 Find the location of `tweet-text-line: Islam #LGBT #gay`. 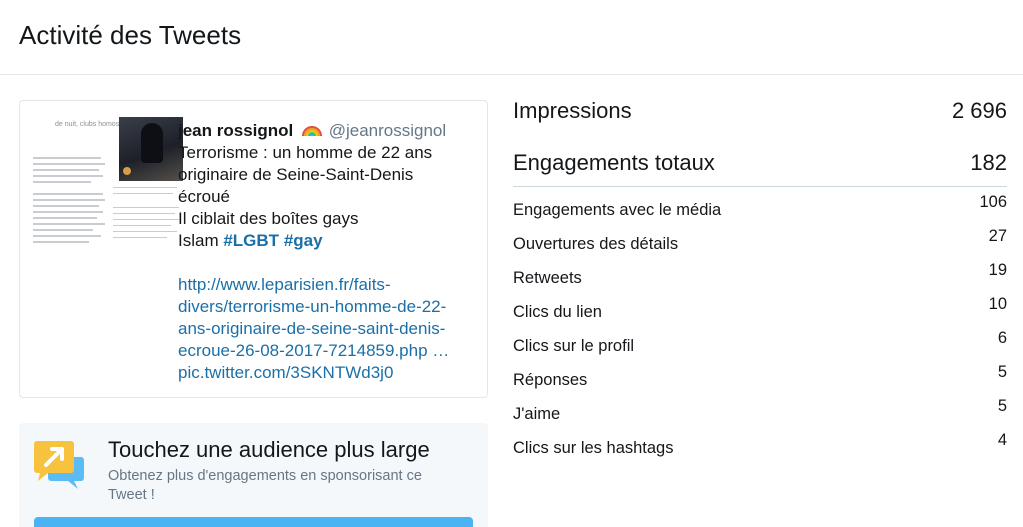

tweet-text-line: Islam #LGBT #gay is located at coordinates (328, 241).